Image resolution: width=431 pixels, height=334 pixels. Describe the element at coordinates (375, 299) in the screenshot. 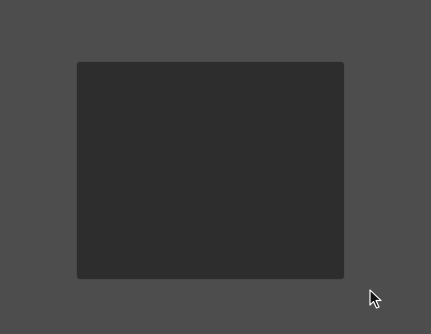

I see `mouse-cursor-icon` at that location.